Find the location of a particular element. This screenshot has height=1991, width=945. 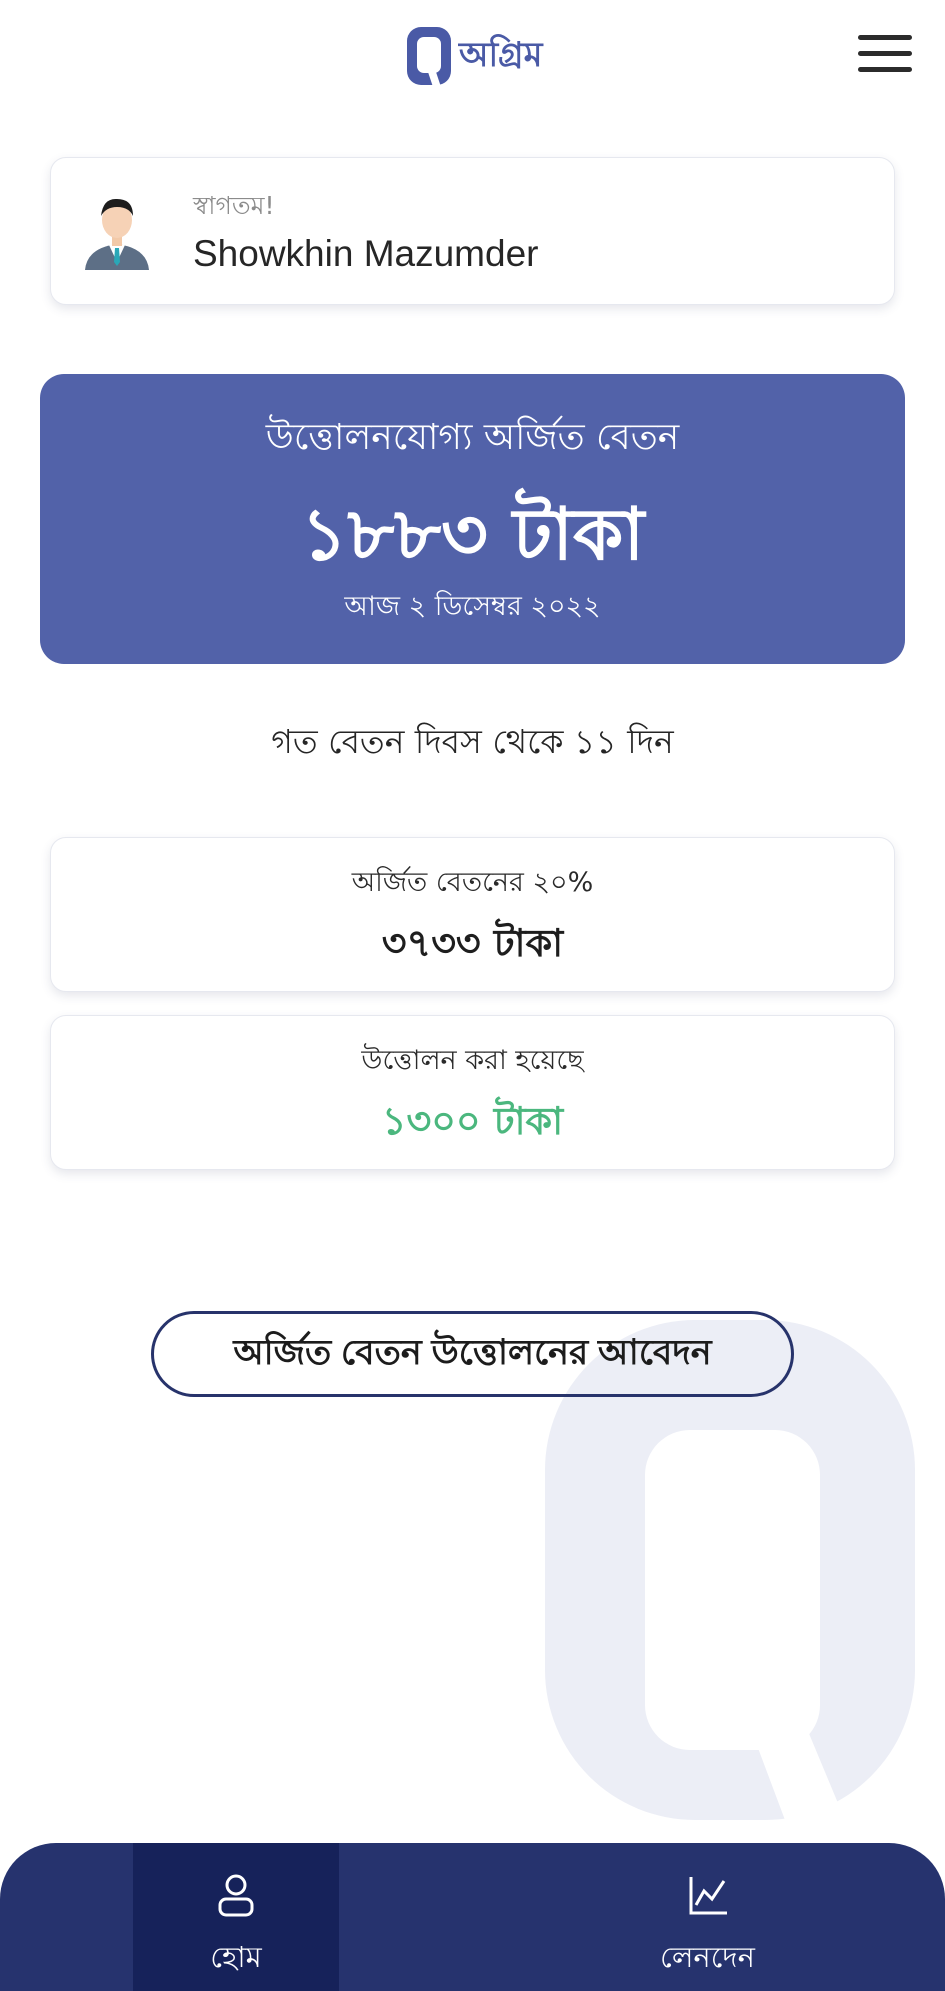

app-logo: অগ্রিম is located at coordinates (482, 57).